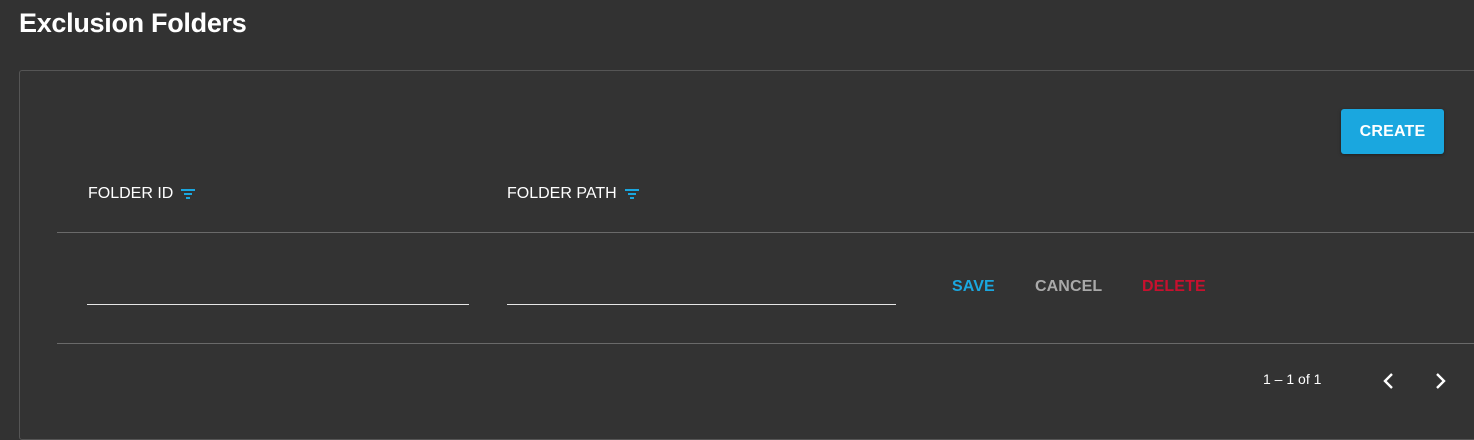  I want to click on column-header-folder-path: FOLDER PATH, so click(573, 194).